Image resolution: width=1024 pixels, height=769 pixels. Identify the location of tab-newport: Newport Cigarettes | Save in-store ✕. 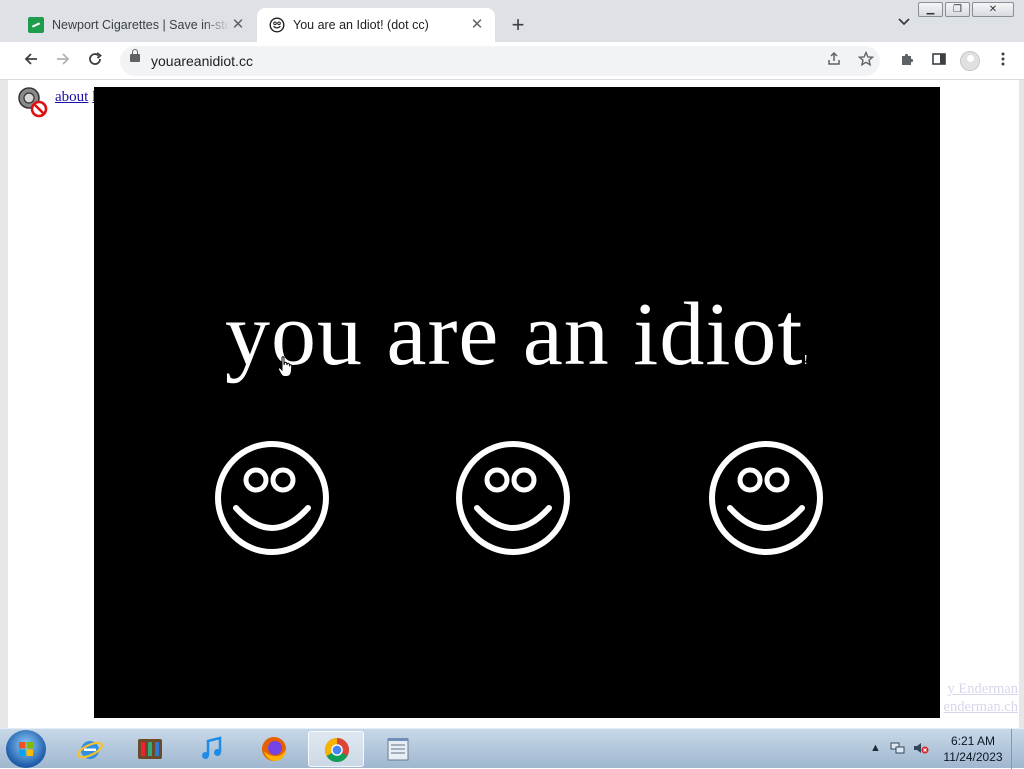
(136, 25).